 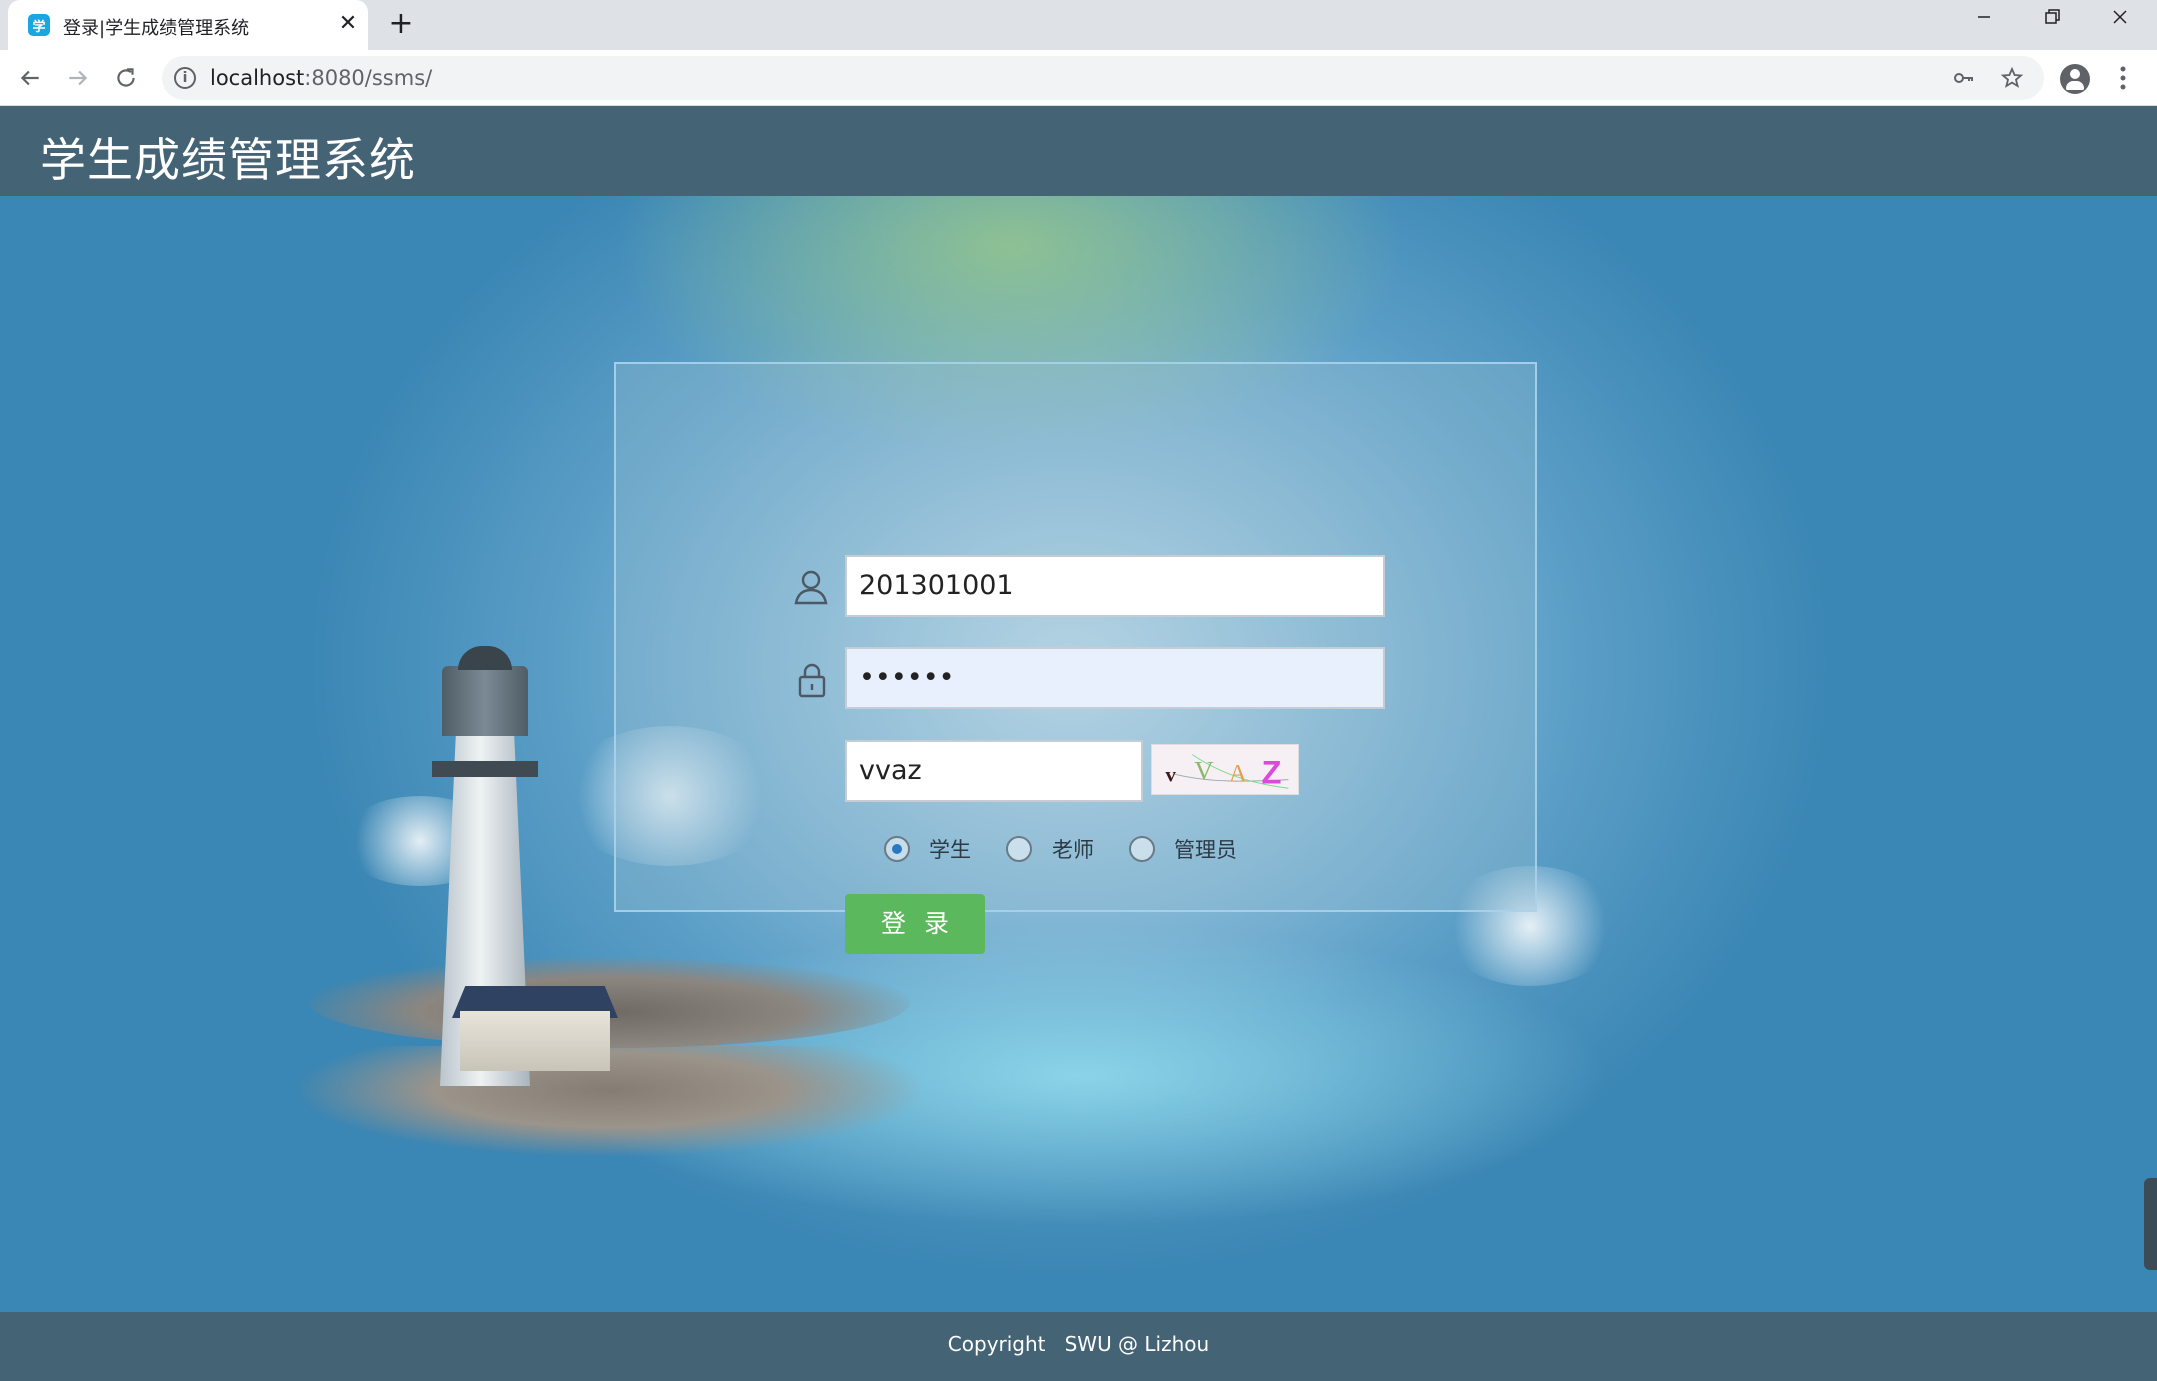 I want to click on page-title: 学生成绩管理系统, so click(x=228, y=160).